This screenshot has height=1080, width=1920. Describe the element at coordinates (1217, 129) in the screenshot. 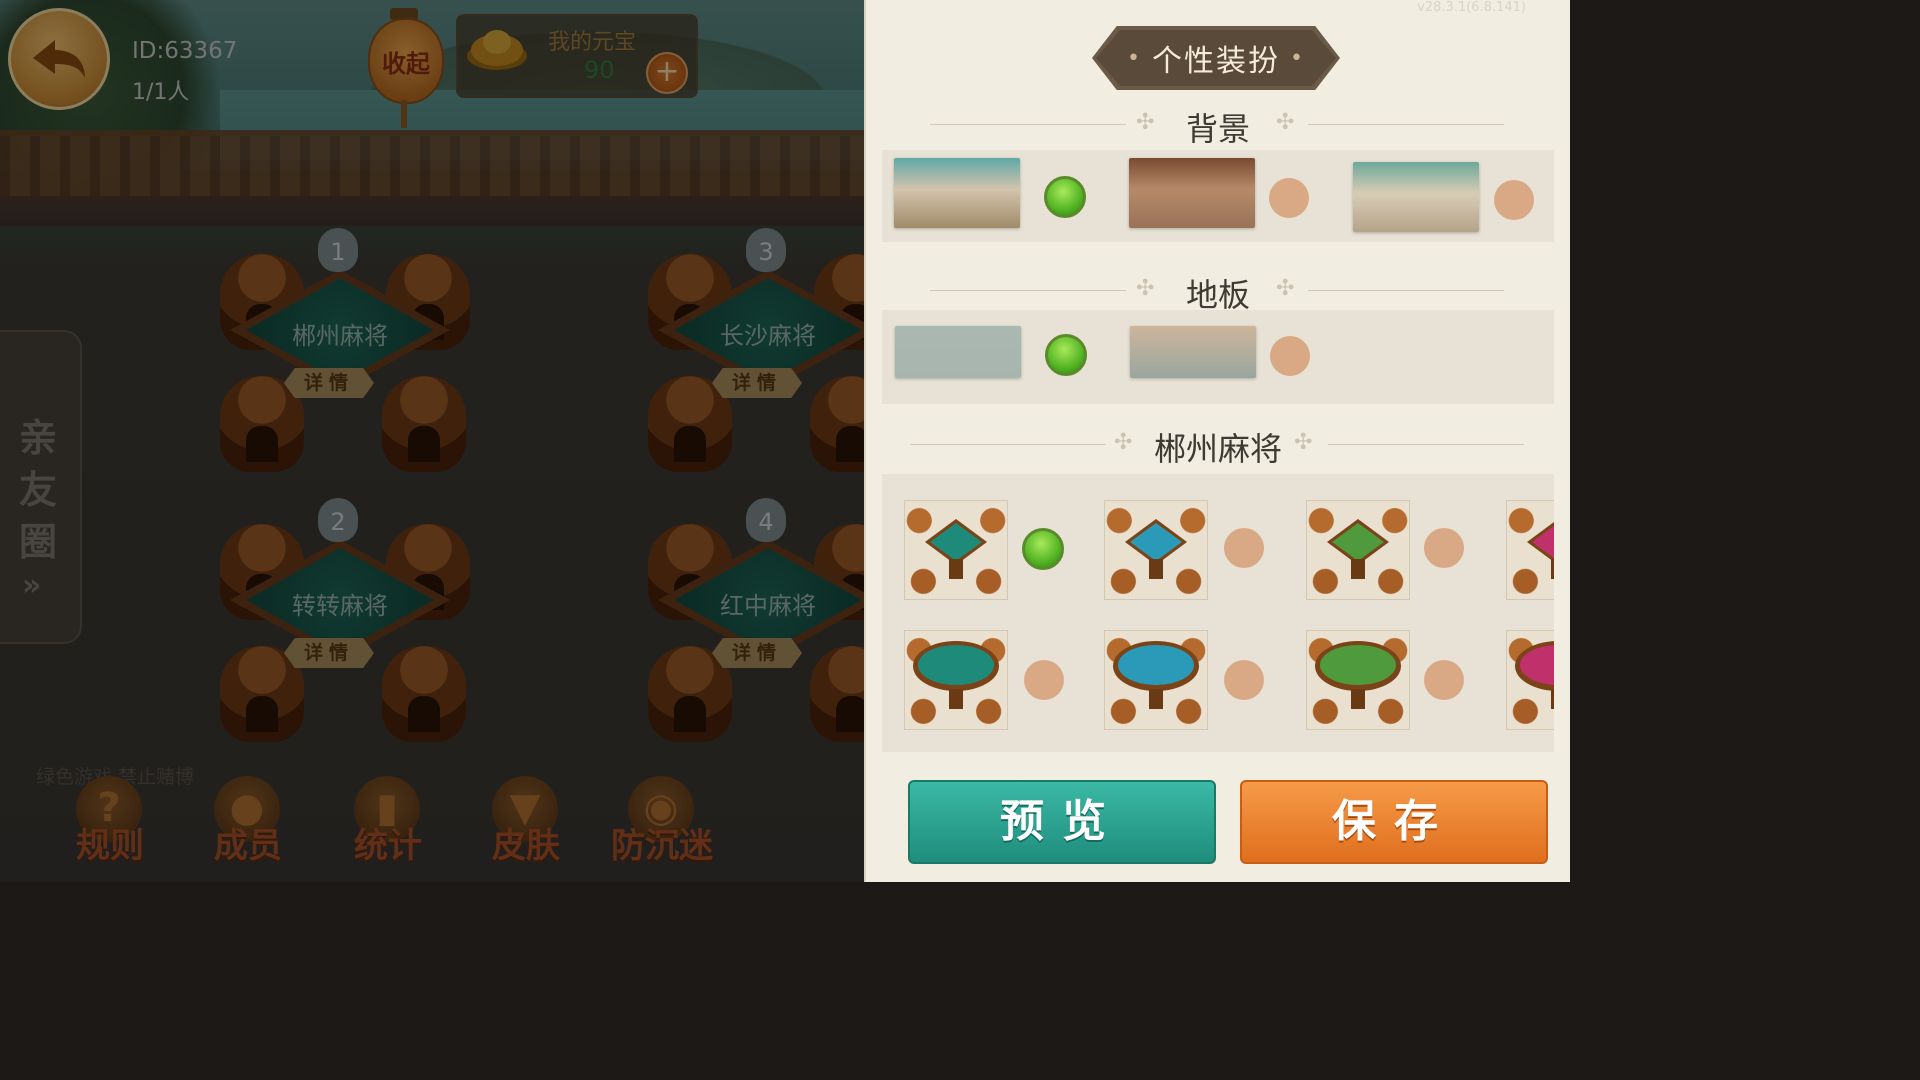

I see `background-section-title: 背景` at that location.